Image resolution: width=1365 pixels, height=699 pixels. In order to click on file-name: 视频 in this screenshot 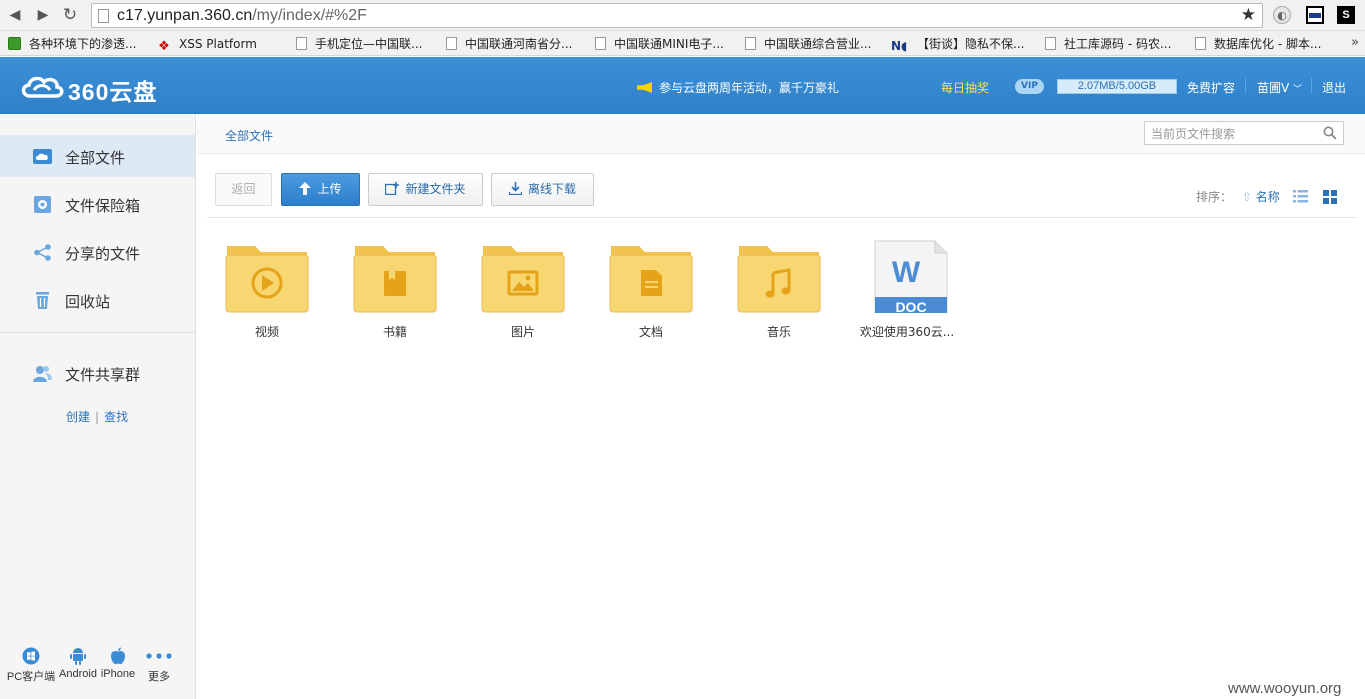, I will do `click(266, 332)`.